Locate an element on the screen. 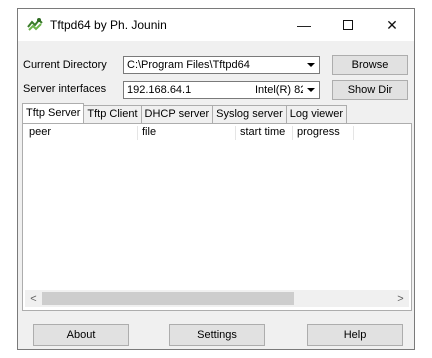 The image size is (432, 358). tab-tftp-client: Tftp Client is located at coordinates (112, 114).